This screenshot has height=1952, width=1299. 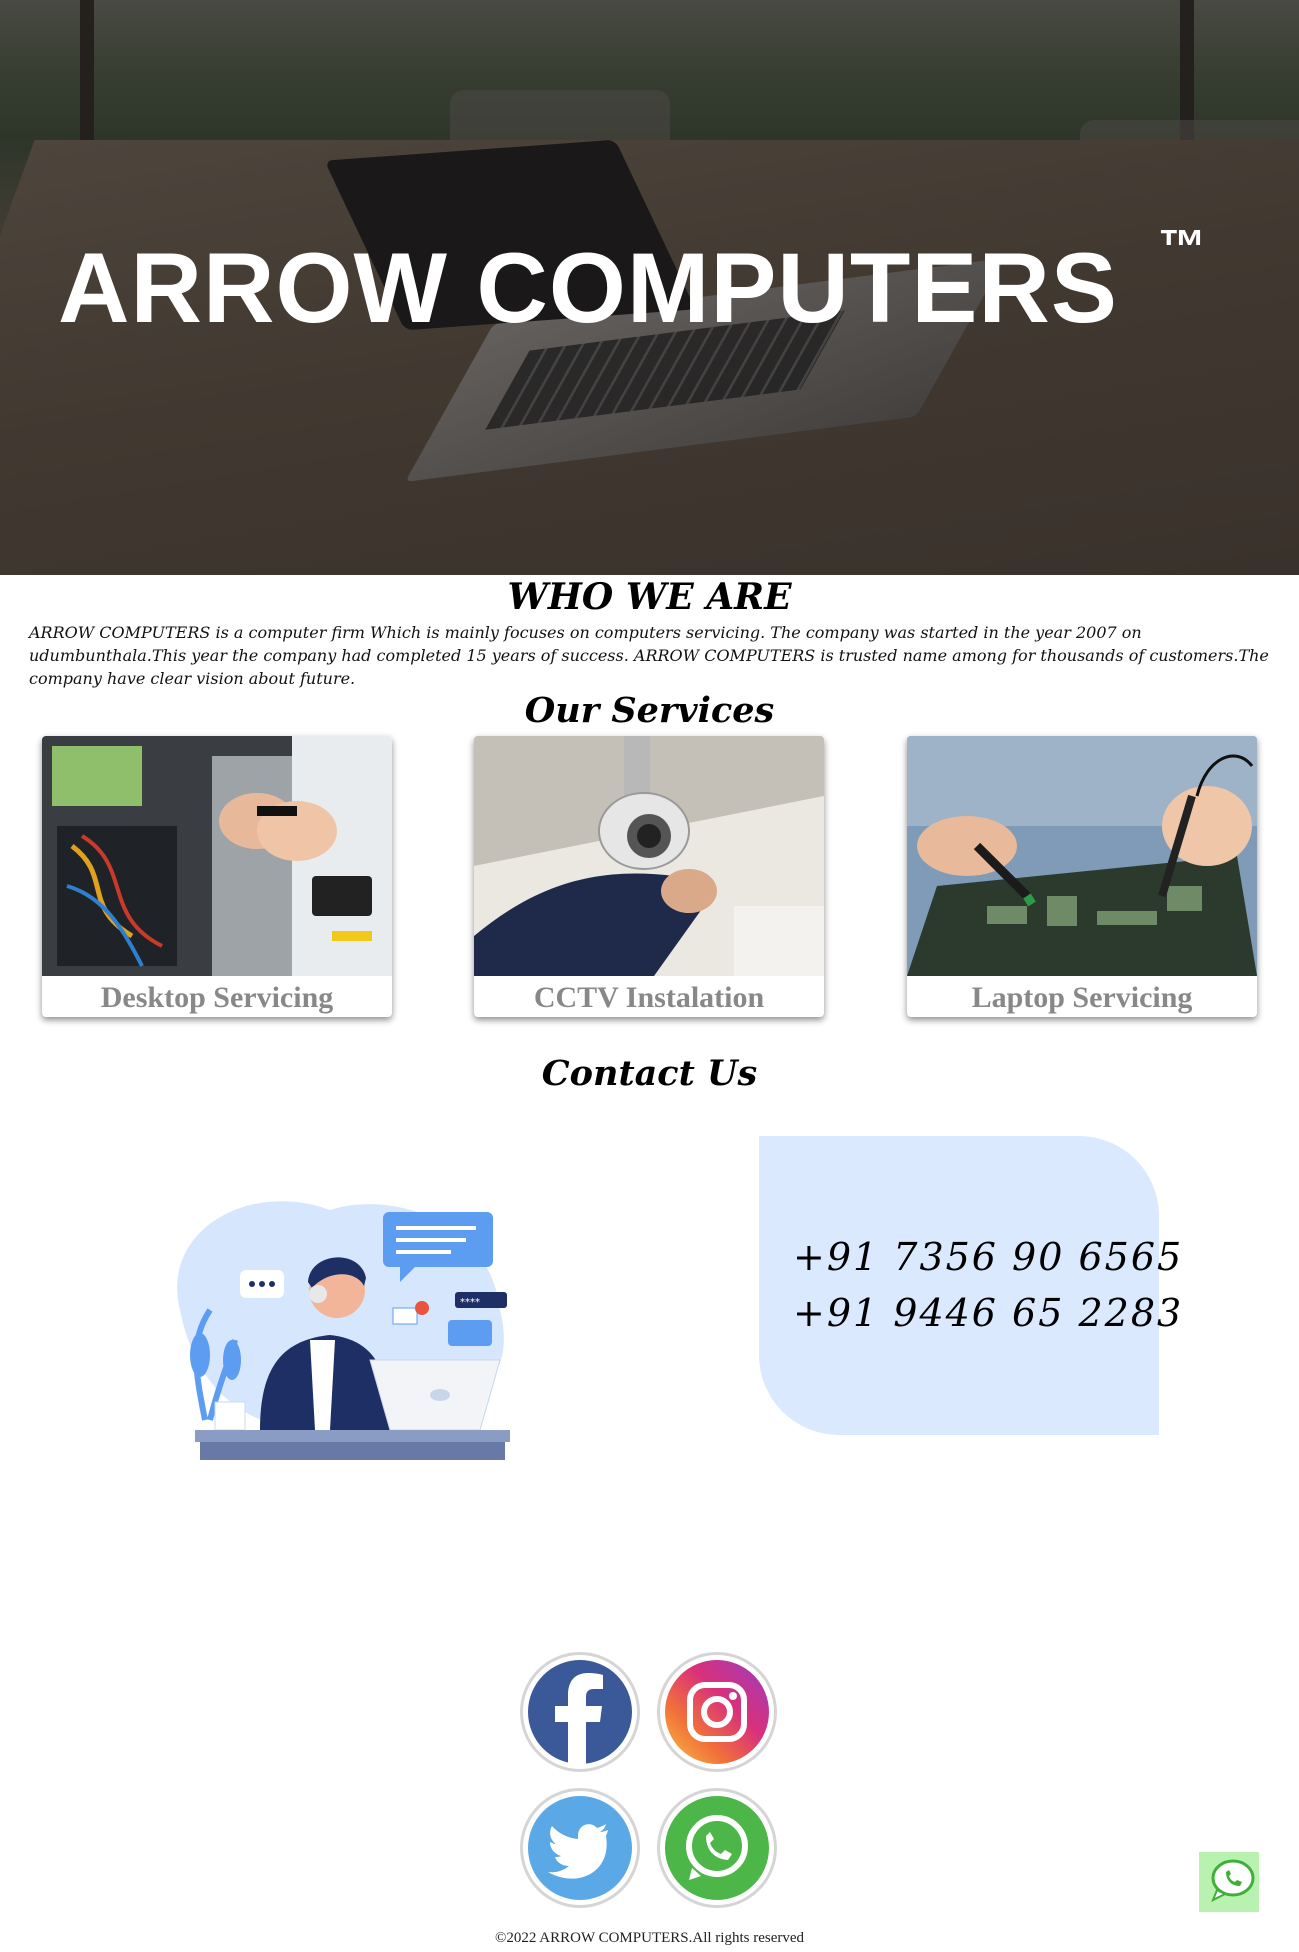 I want to click on service-card-desktop: Desktop Servicing, so click(x=217, y=876).